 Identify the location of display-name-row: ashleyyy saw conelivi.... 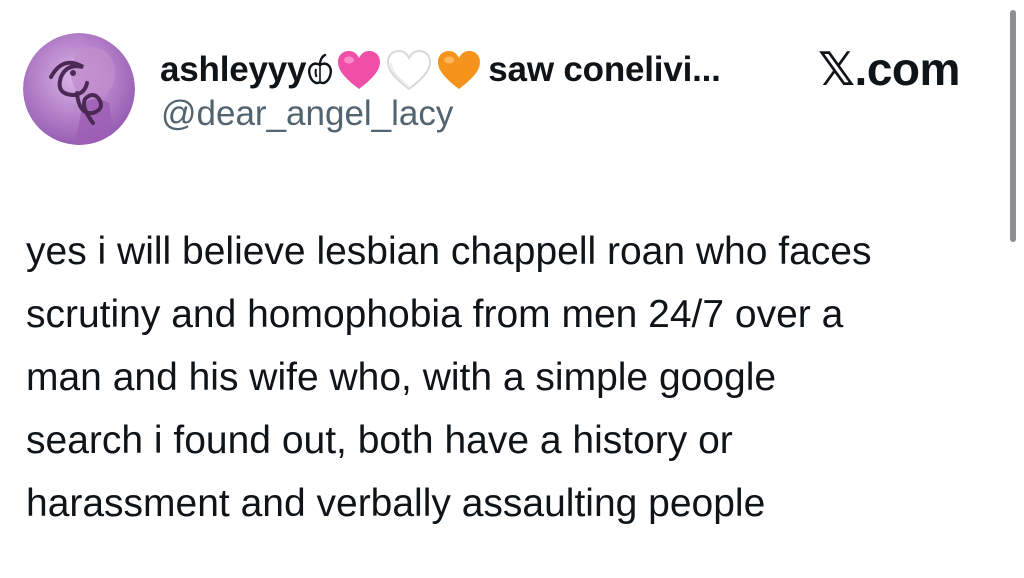
(440, 70).